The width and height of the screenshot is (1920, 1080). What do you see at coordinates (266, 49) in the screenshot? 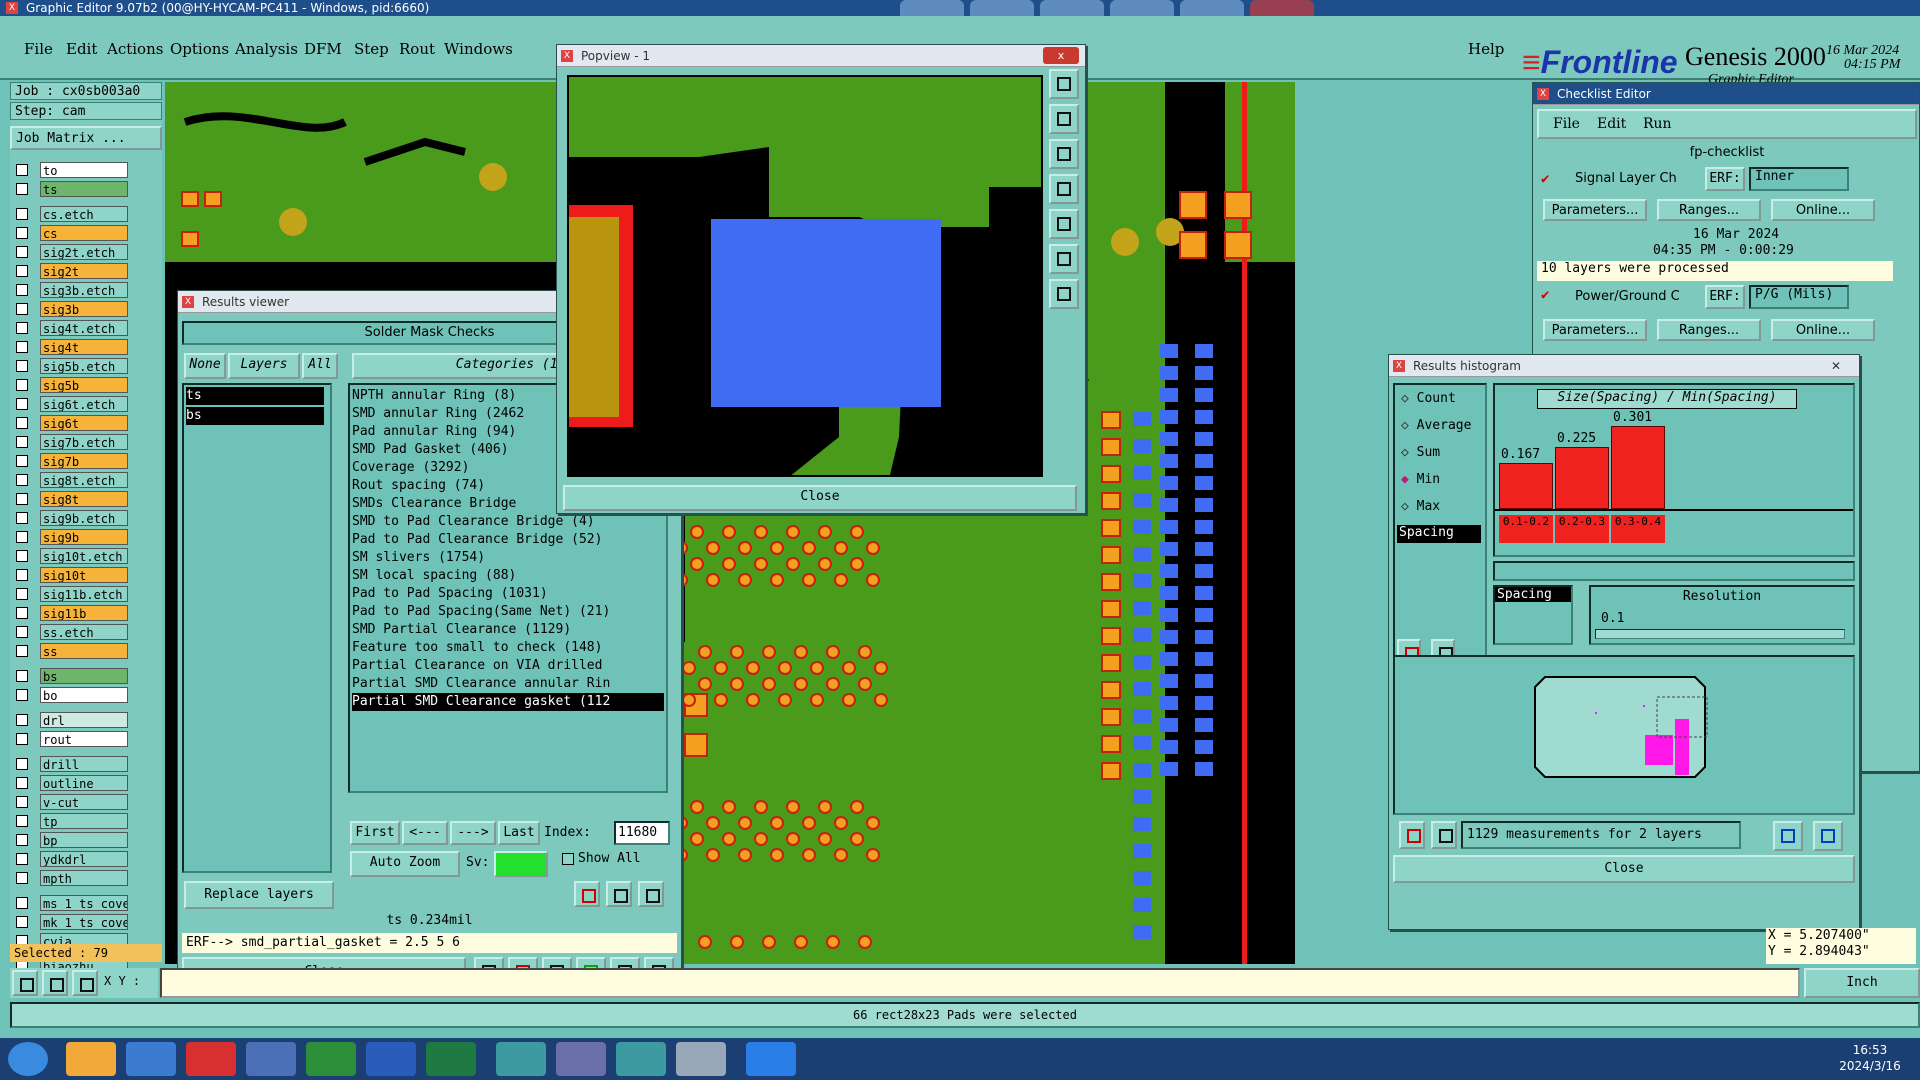
I see `menu-analysis: Analysis` at bounding box center [266, 49].